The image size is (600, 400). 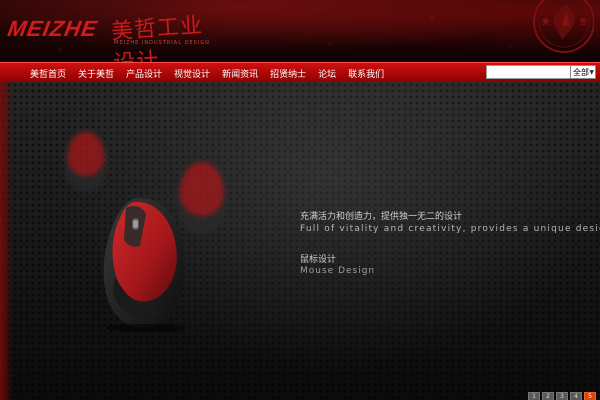 I want to click on mouse-product-image, so click(x=144, y=264).